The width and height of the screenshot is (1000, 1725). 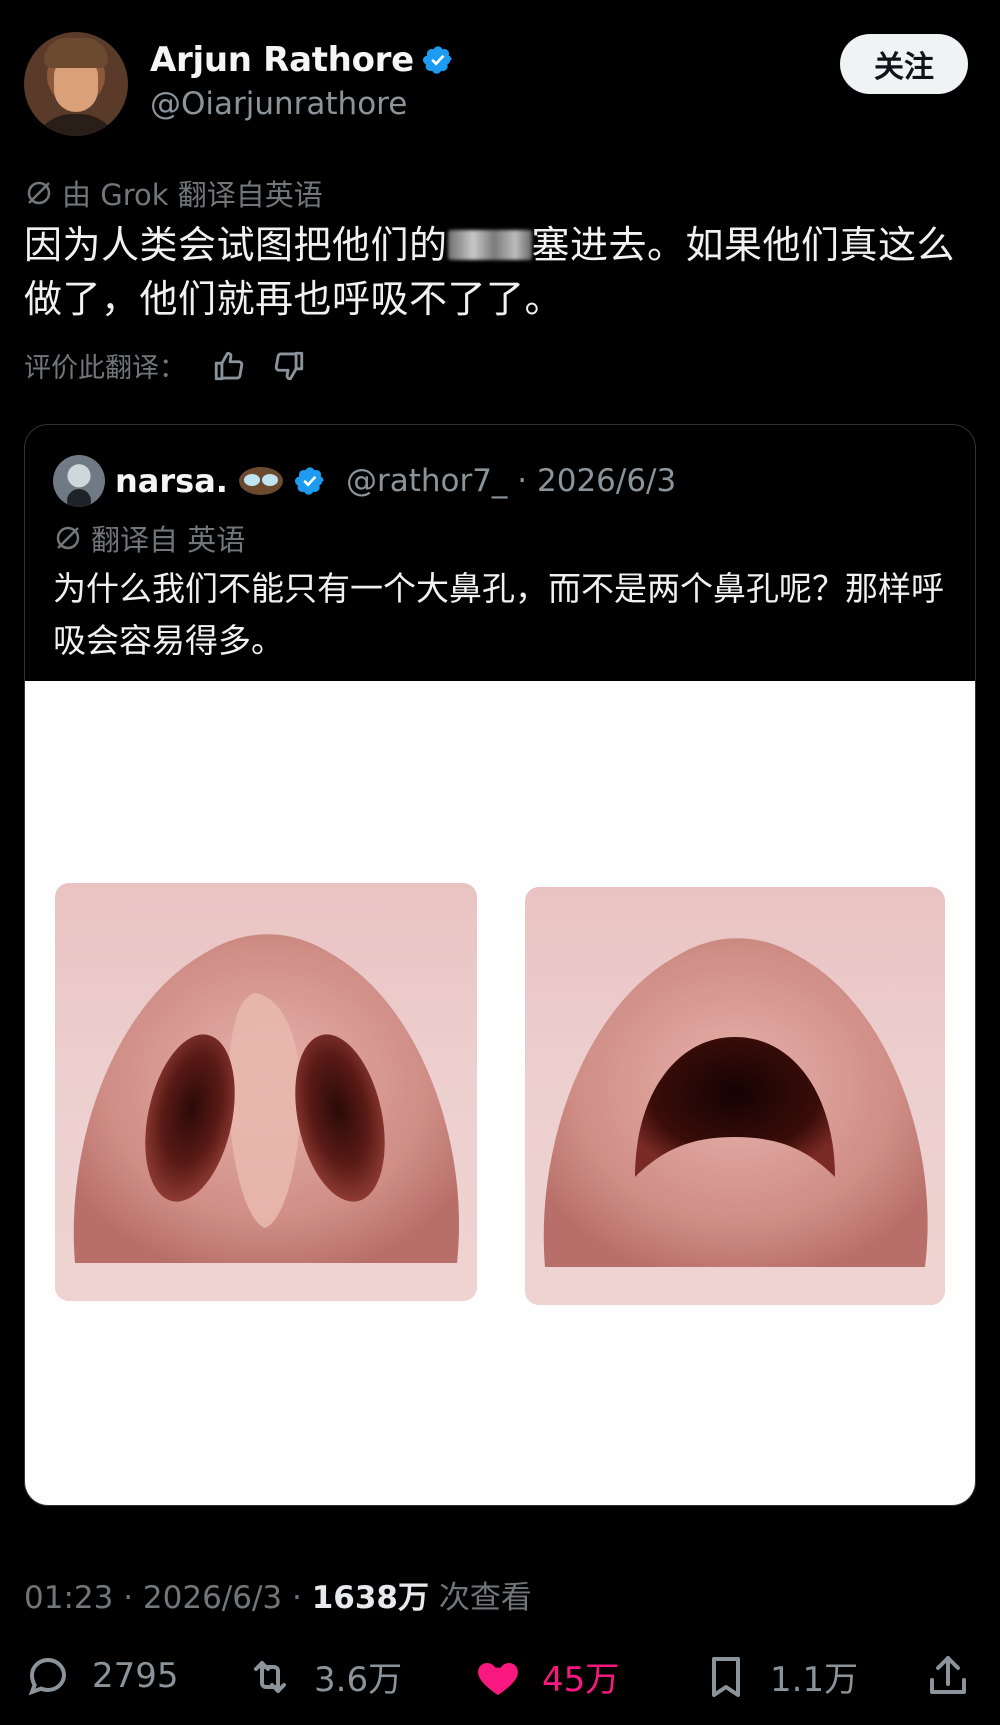 I want to click on translation-note: 由 Grok 翻译自英语, so click(x=173, y=193).